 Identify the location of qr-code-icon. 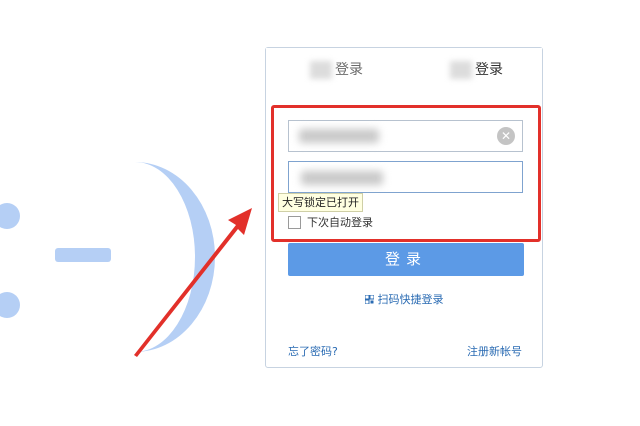
(369, 299).